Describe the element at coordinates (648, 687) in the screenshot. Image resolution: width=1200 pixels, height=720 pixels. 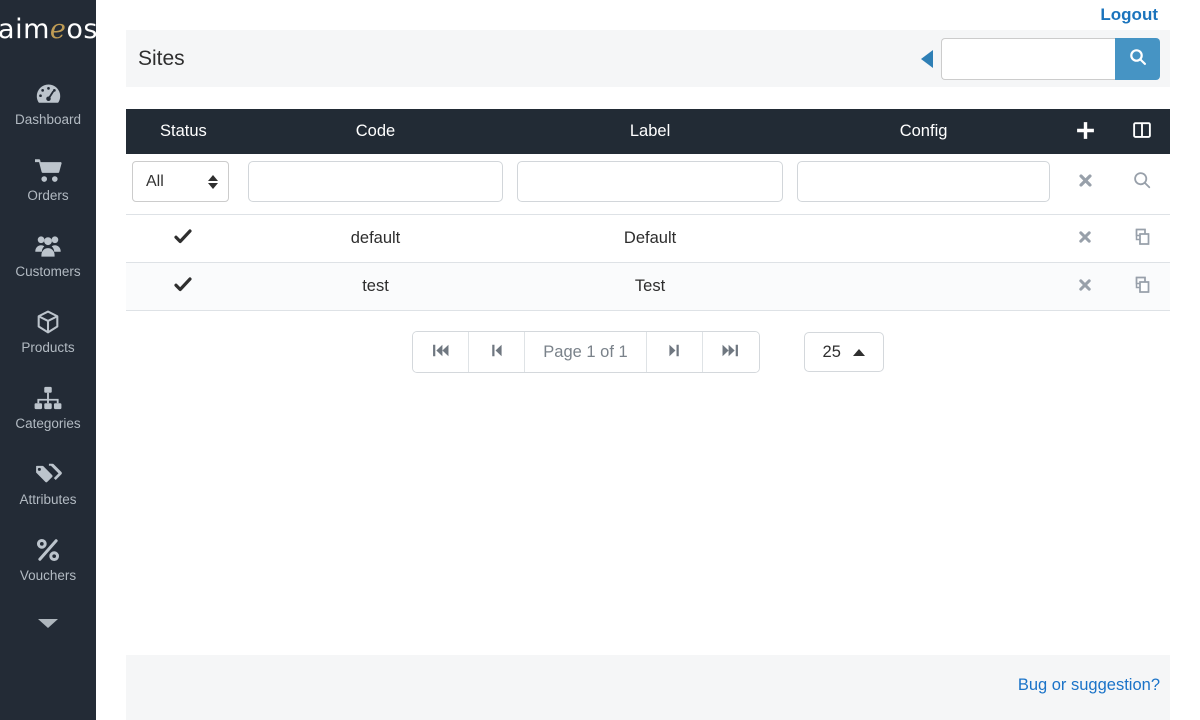
I see `footer: Bug or suggestion?` at that location.